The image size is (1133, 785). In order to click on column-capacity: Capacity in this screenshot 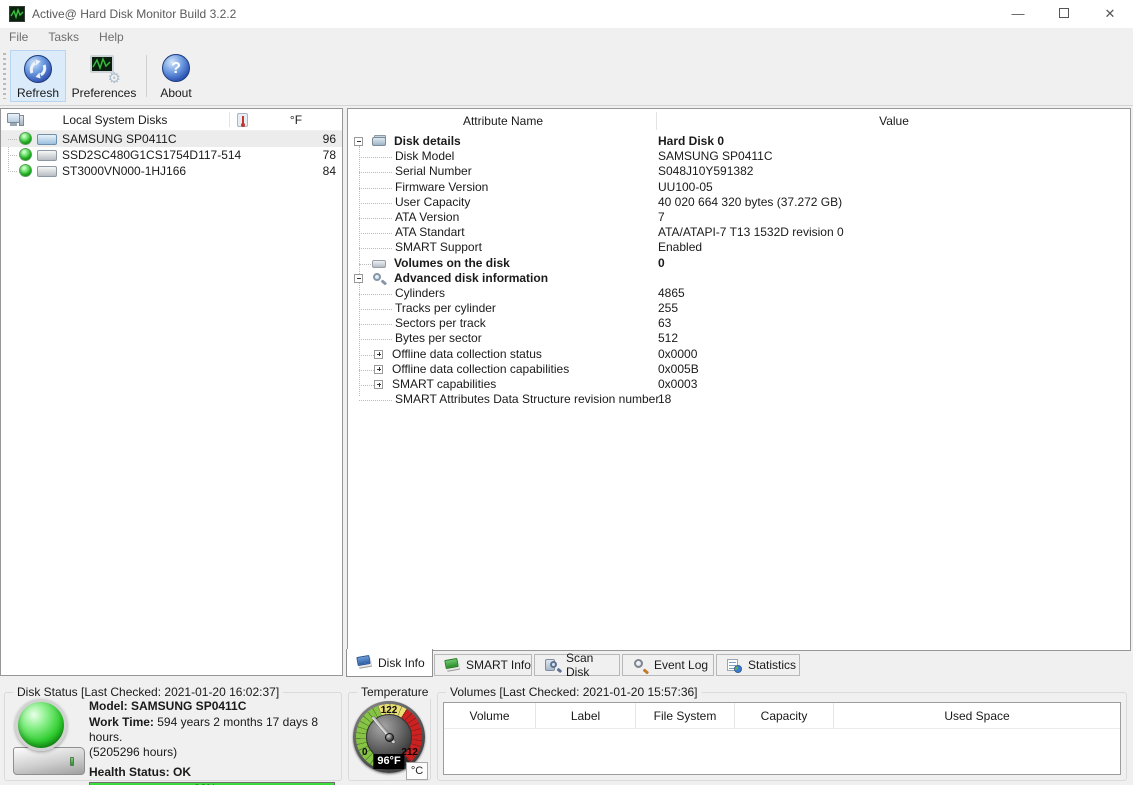, I will do `click(784, 715)`.